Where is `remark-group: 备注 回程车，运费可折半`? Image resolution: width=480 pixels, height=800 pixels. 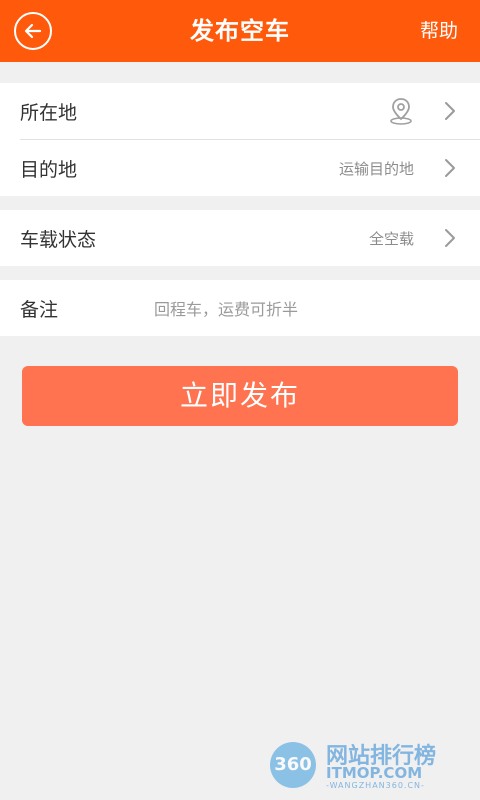 remark-group: 备注 回程车，运费可折半 is located at coordinates (240, 308).